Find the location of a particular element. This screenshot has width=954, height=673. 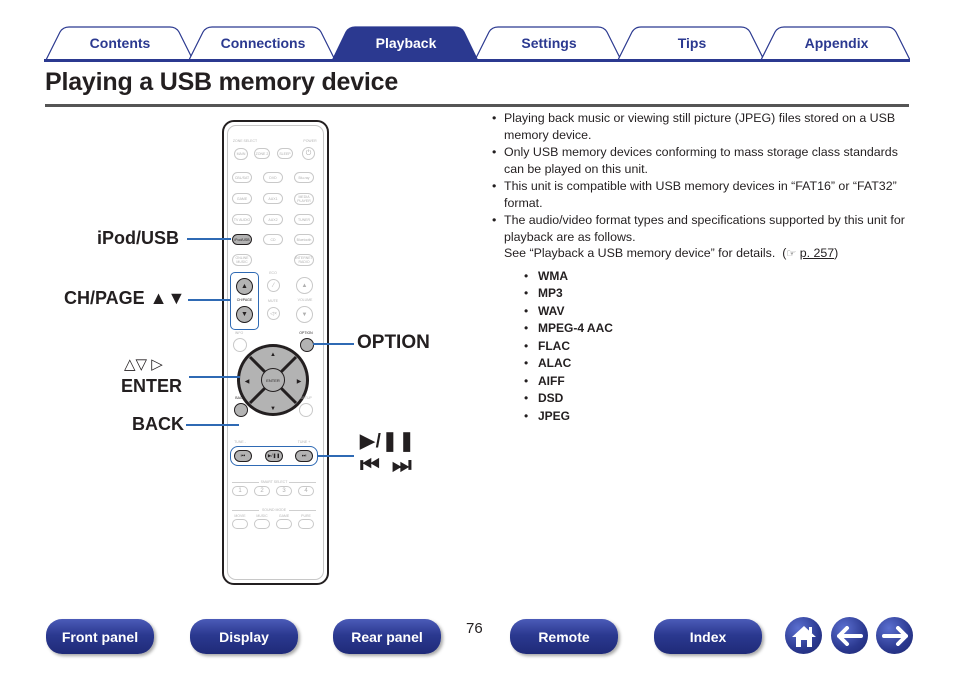

smart-select-4: 4 is located at coordinates (306, 491).